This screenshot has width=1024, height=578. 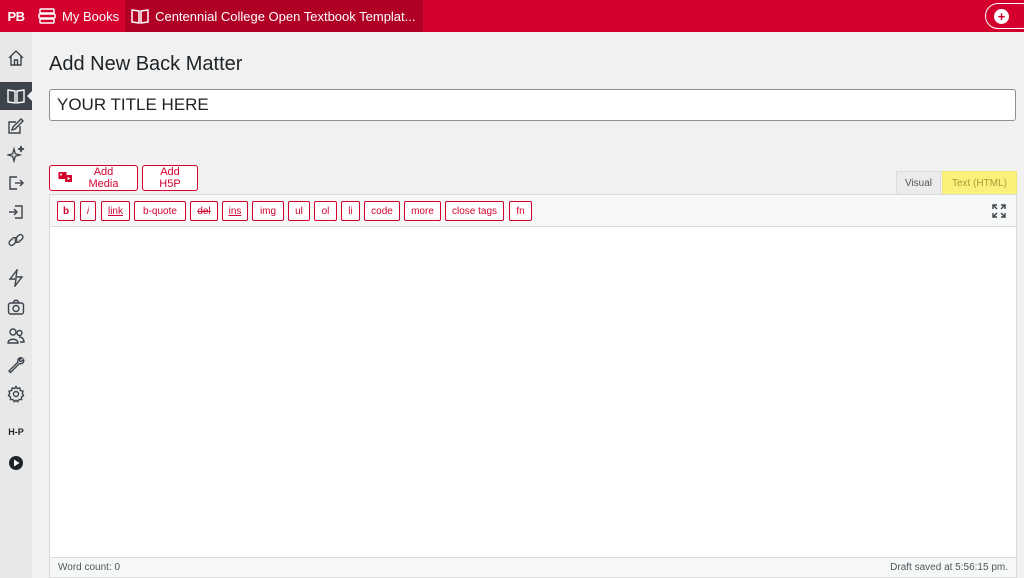 I want to click on menu-settings, so click(x=16, y=394).